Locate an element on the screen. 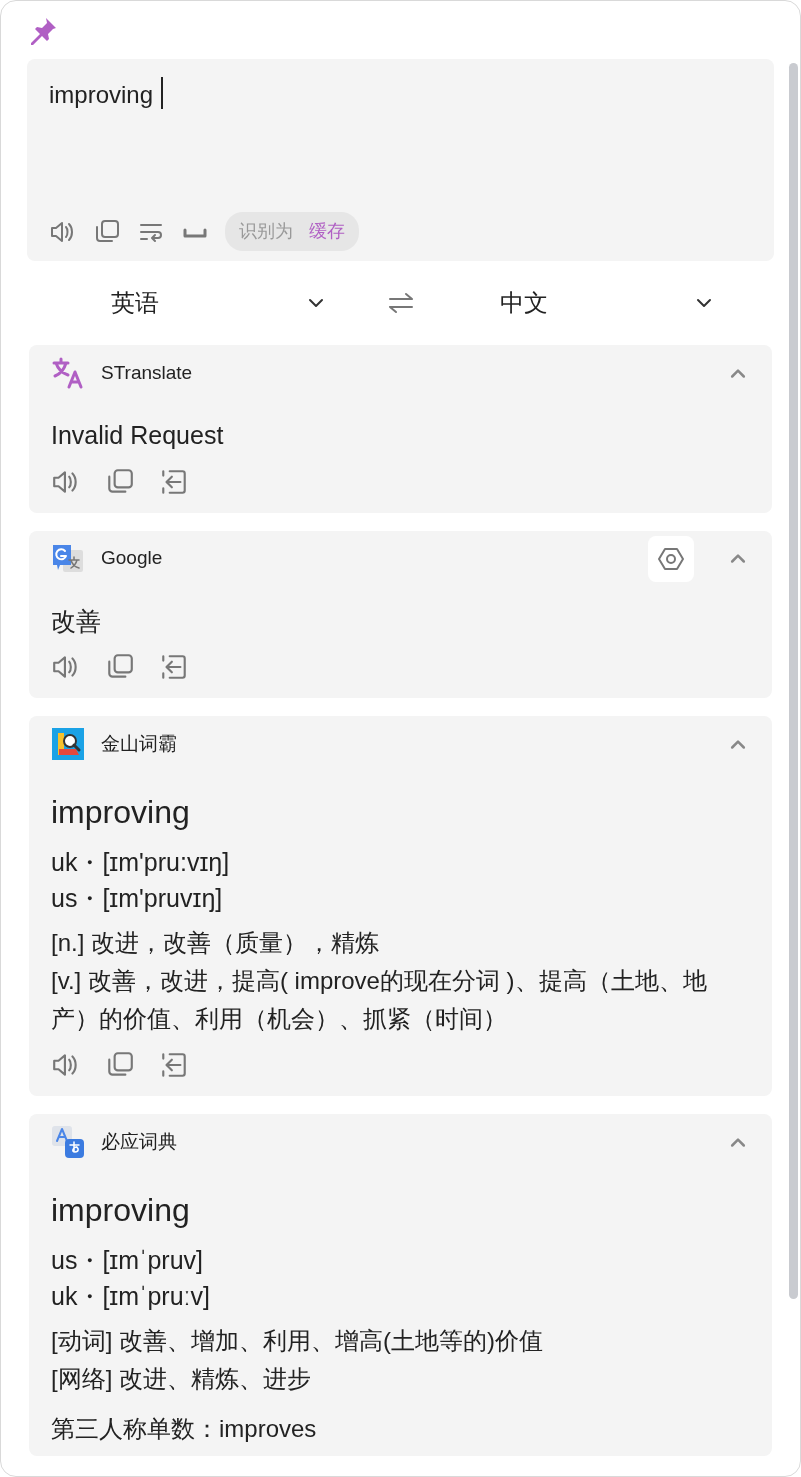 Image resolution: width=801 pixels, height=1477 pixels. source-language-select: 英语 is located at coordinates (206, 303).